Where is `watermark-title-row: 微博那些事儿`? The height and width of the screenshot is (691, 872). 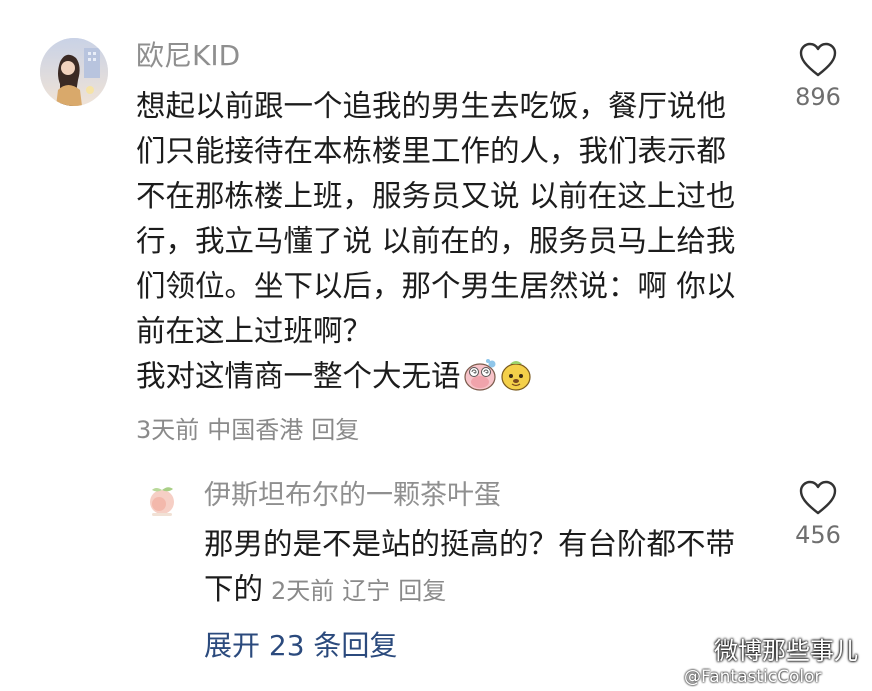 watermark-title-row: 微博那些事儿 is located at coordinates (769, 651).